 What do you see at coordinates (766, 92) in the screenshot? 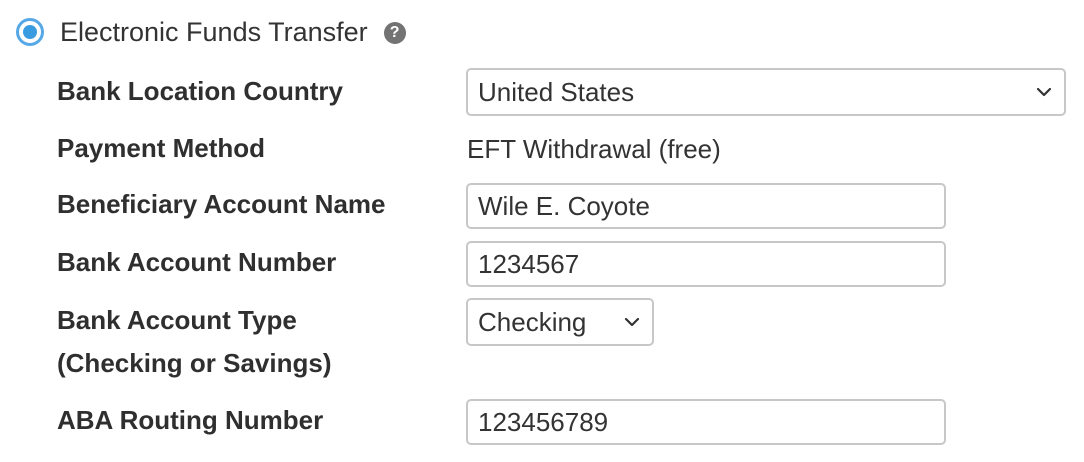
I see `bank-location-country-select: United States` at bounding box center [766, 92].